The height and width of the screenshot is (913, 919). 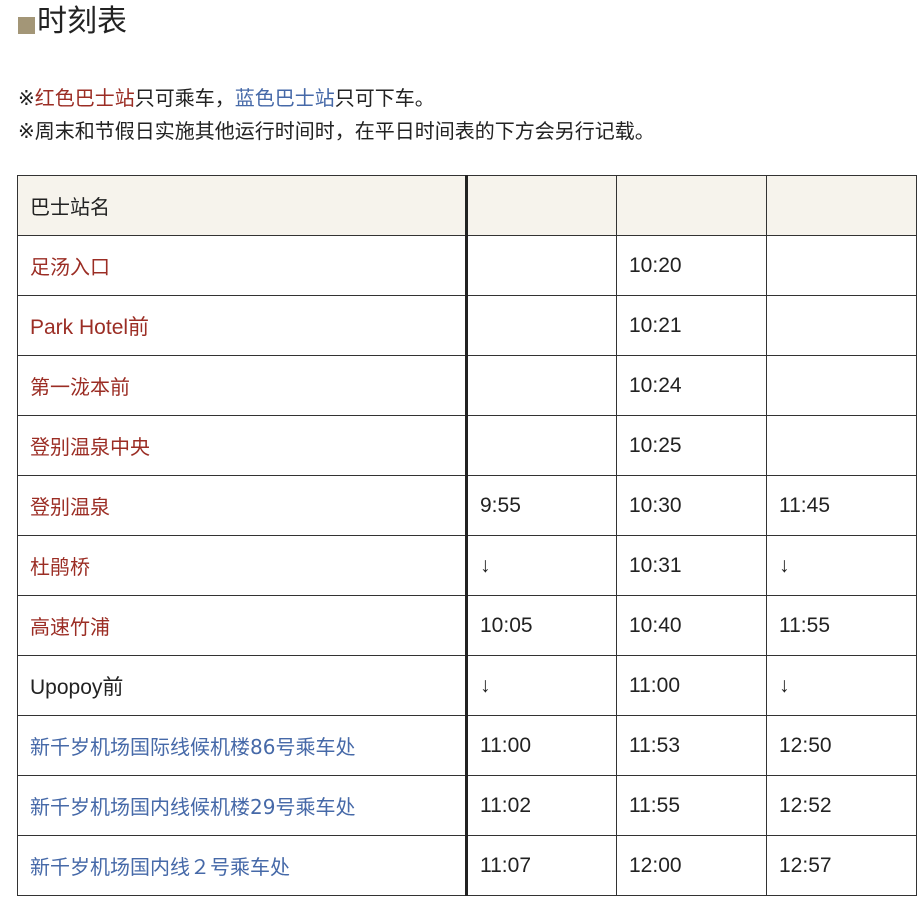 What do you see at coordinates (691, 625) in the screenshot?
I see `departure-time: 10:40` at bounding box center [691, 625].